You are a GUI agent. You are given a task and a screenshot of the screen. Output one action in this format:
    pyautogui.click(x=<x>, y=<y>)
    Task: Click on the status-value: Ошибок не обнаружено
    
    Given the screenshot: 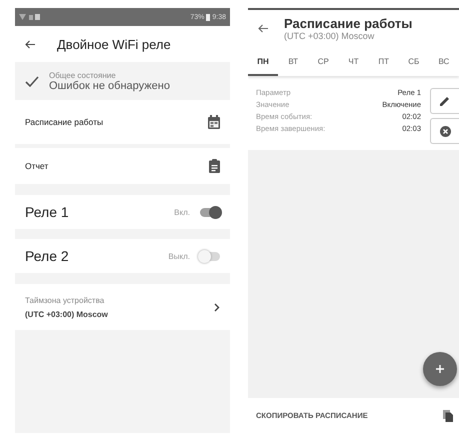 What is the action you would take?
    pyautogui.click(x=109, y=86)
    